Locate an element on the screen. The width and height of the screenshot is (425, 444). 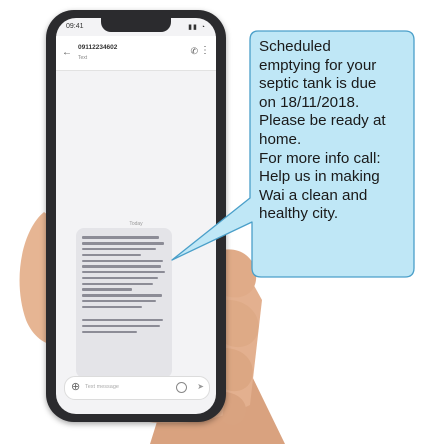
callout-line: on 18/11/2018. is located at coordinates (309, 102).